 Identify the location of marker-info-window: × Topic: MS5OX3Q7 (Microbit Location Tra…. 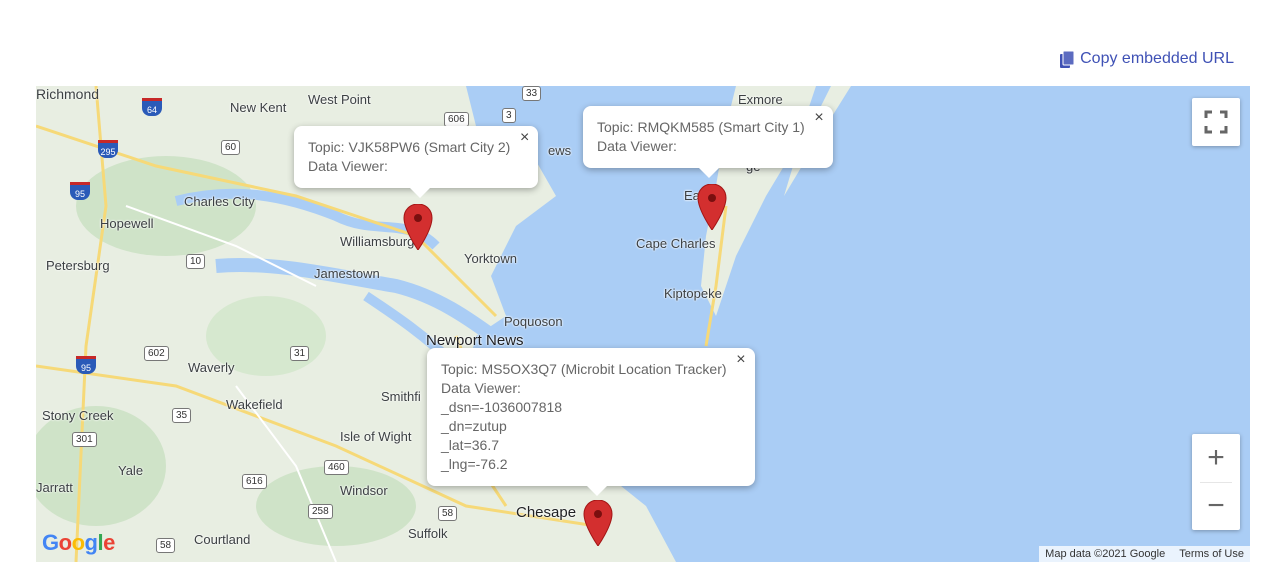
(591, 422).